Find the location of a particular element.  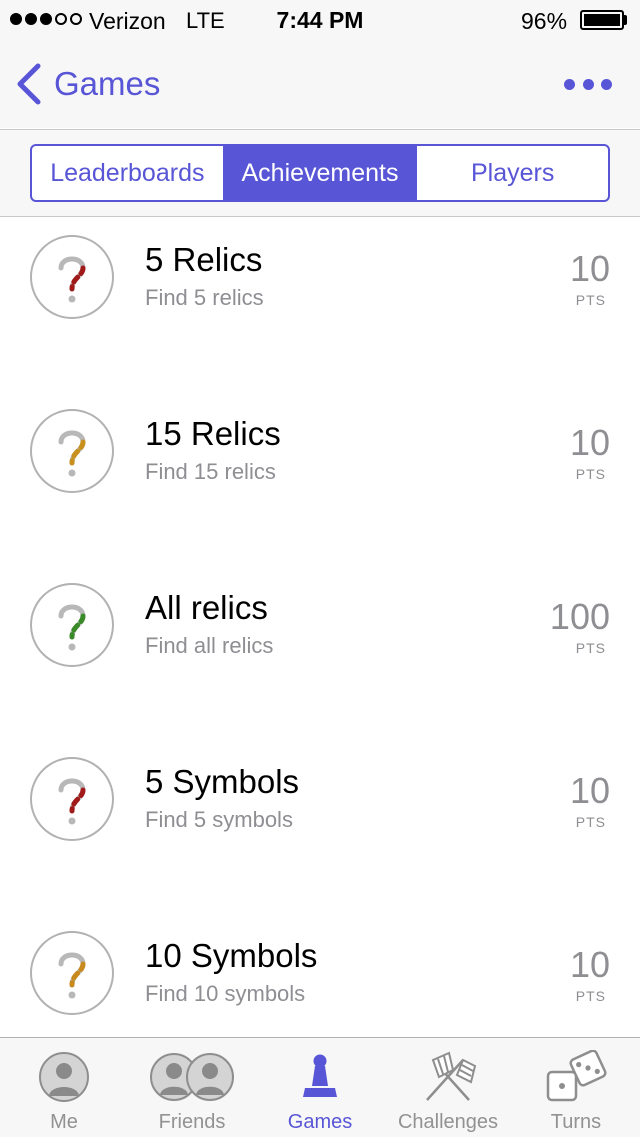

tab-challenges: Challenges is located at coordinates (448, 1087).